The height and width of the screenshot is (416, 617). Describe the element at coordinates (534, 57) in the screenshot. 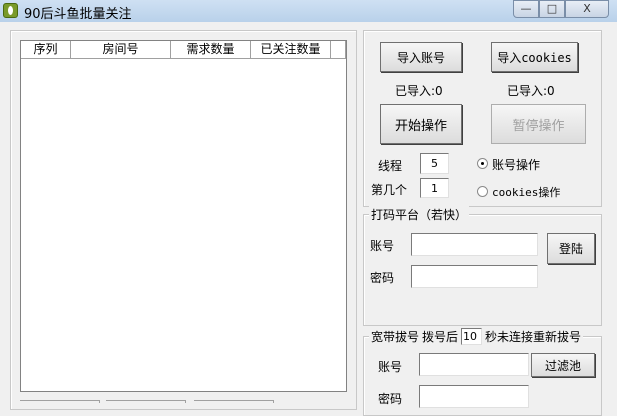

I see `import-cookies-button: 导入cookies` at that location.